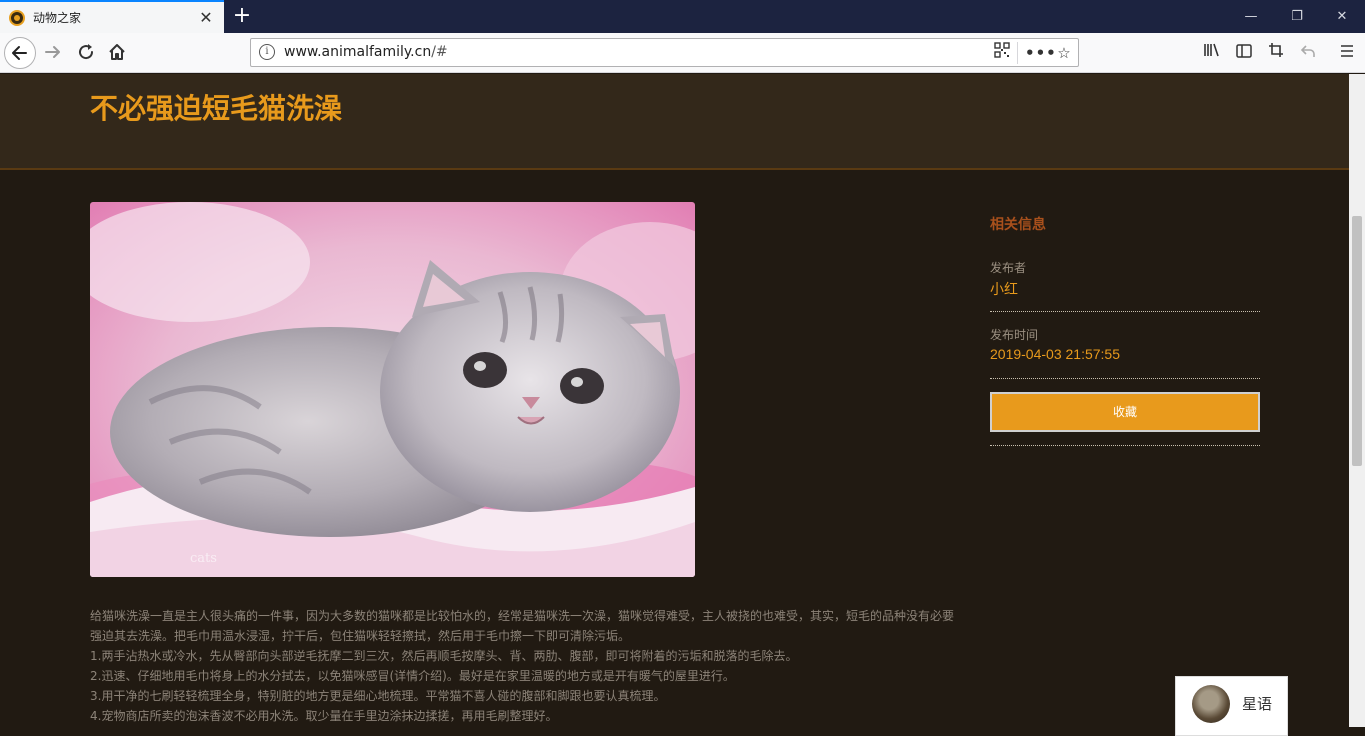 The width and height of the screenshot is (1365, 736). What do you see at coordinates (439, 52) in the screenshot?
I see `url-path: /#` at bounding box center [439, 52].